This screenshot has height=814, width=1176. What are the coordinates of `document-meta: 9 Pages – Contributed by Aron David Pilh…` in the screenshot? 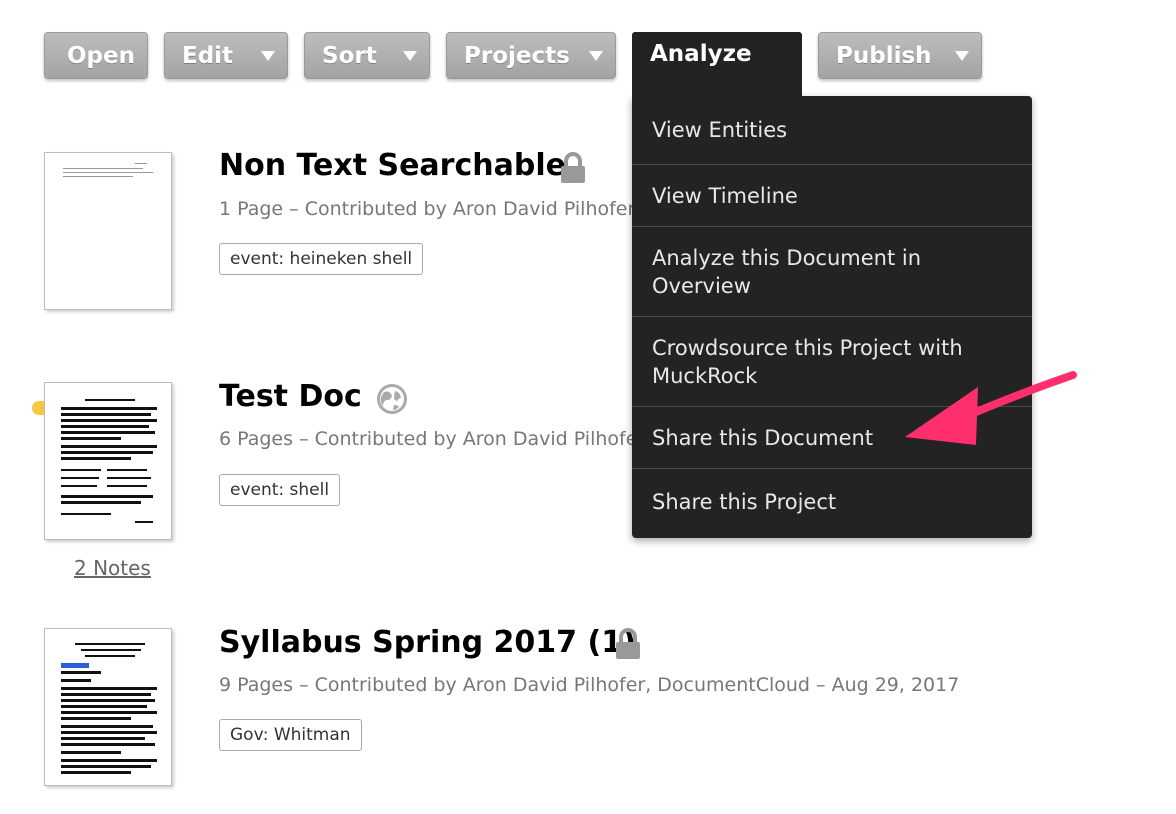 It's located at (589, 685).